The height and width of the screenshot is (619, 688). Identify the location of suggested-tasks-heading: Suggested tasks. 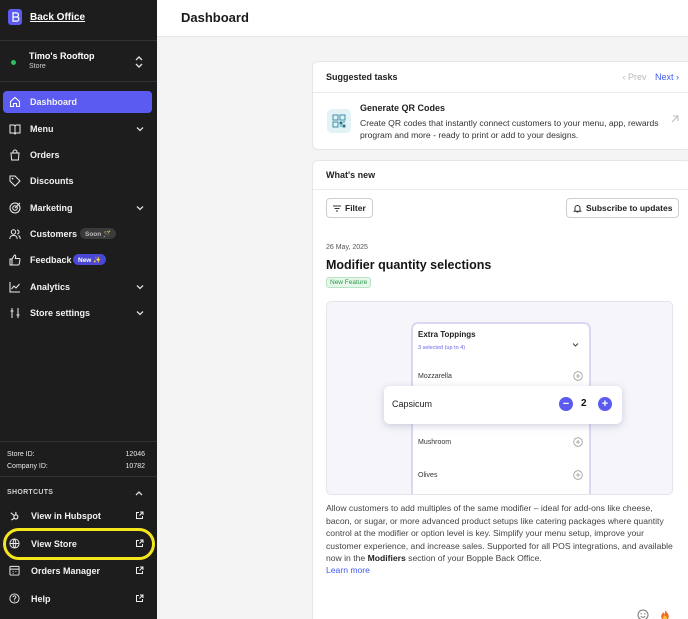
(362, 77).